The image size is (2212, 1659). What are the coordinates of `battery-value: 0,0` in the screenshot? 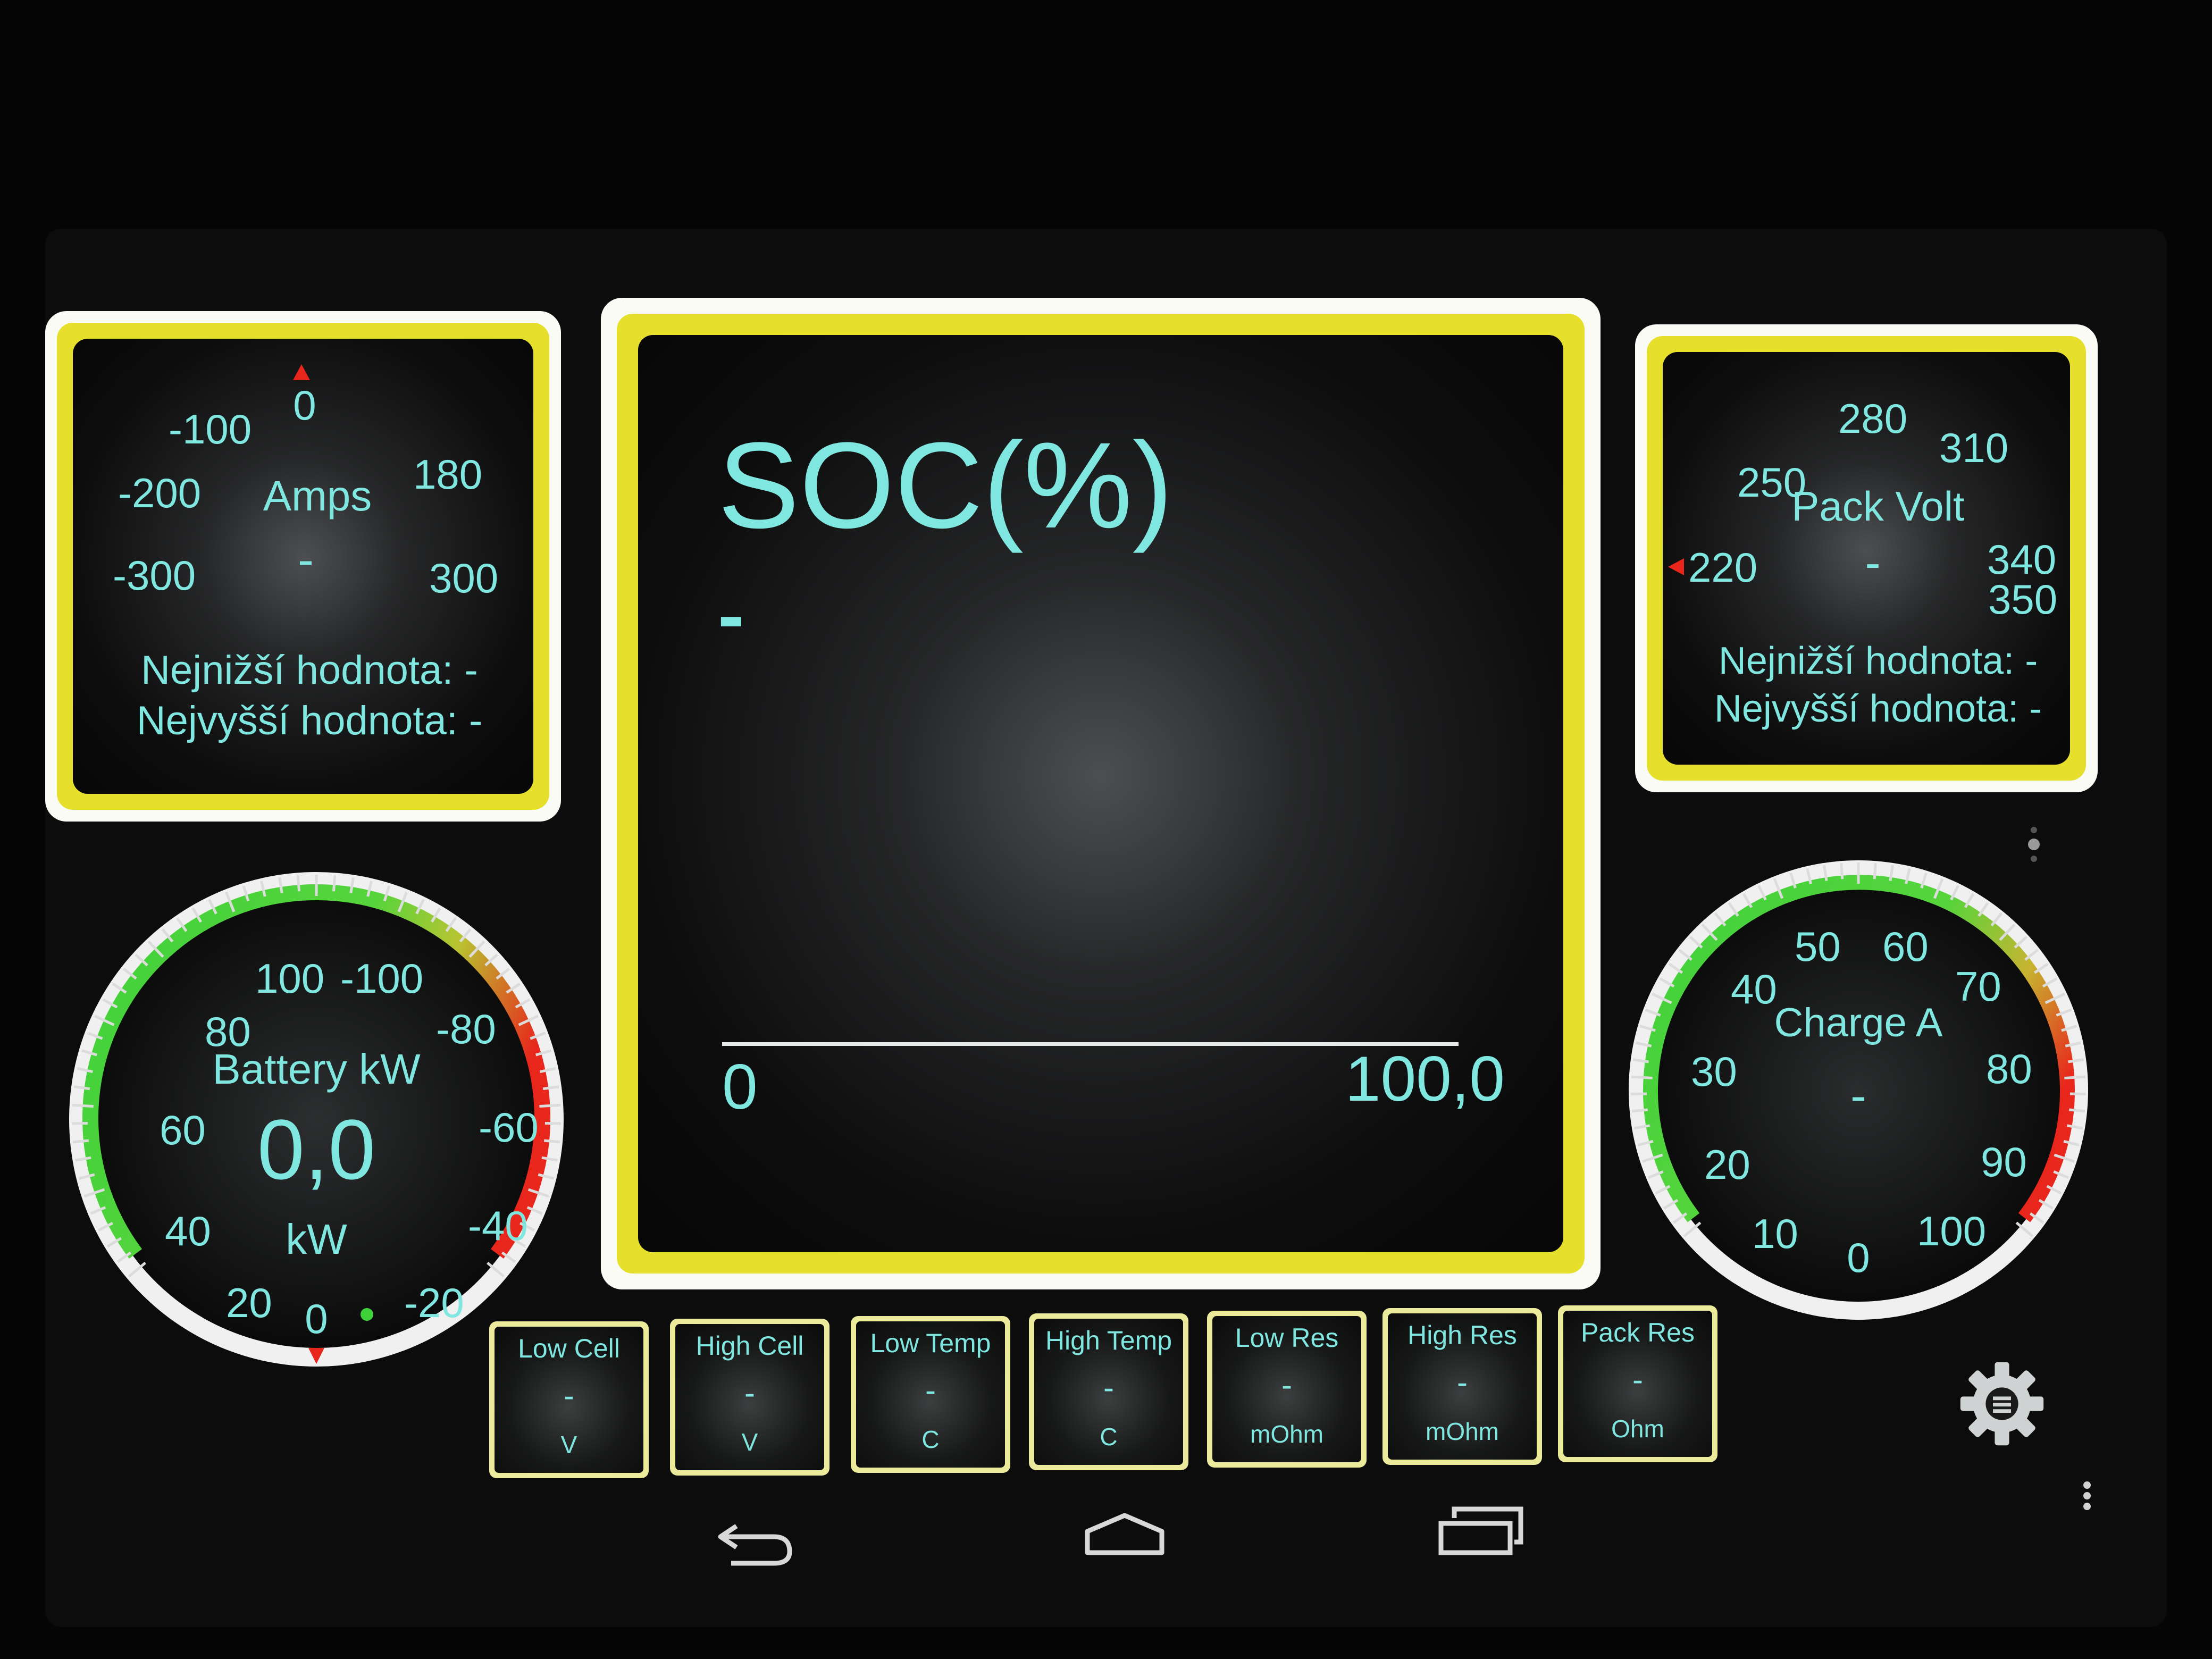 It's located at (316, 1149).